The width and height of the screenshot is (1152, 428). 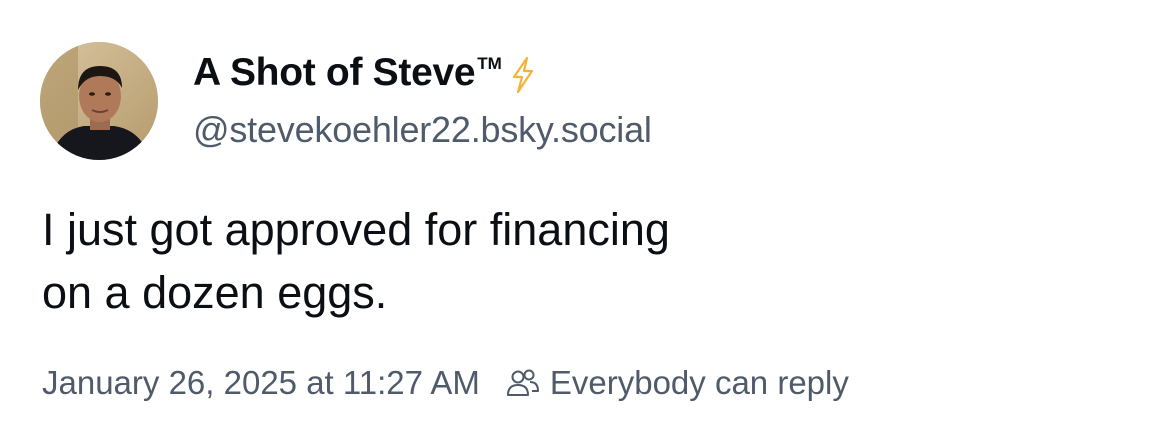 I want to click on reply-setting-label: Everybody can reply, so click(x=699, y=382).